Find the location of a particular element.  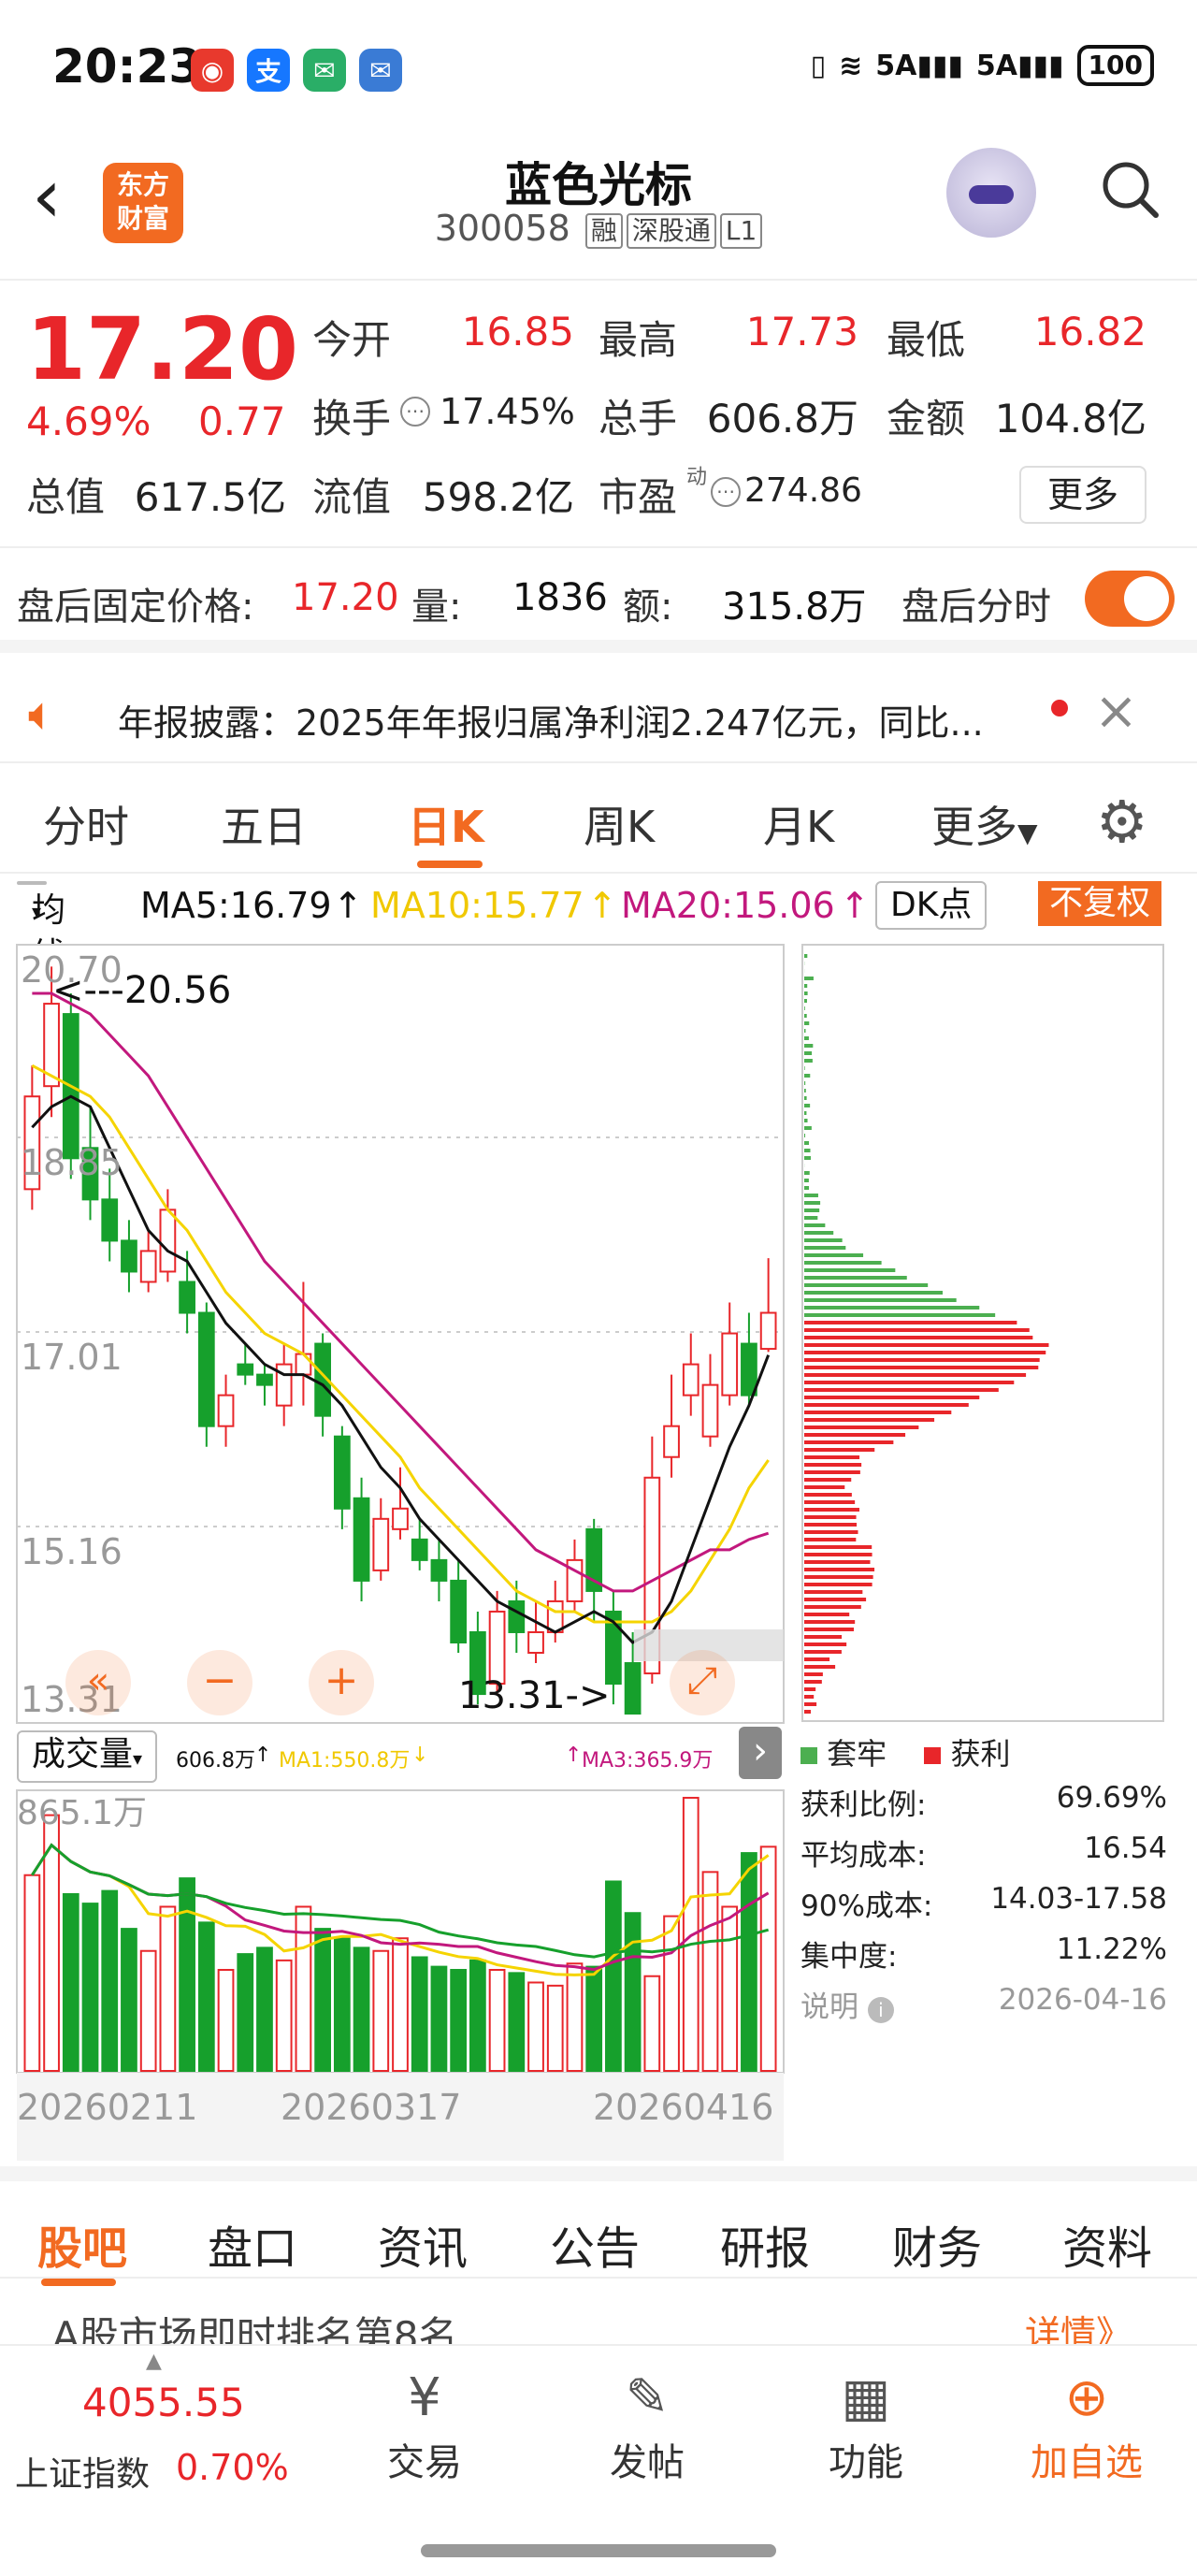

nav-functions: ▦ 功能 is located at coordinates (866, 2425).